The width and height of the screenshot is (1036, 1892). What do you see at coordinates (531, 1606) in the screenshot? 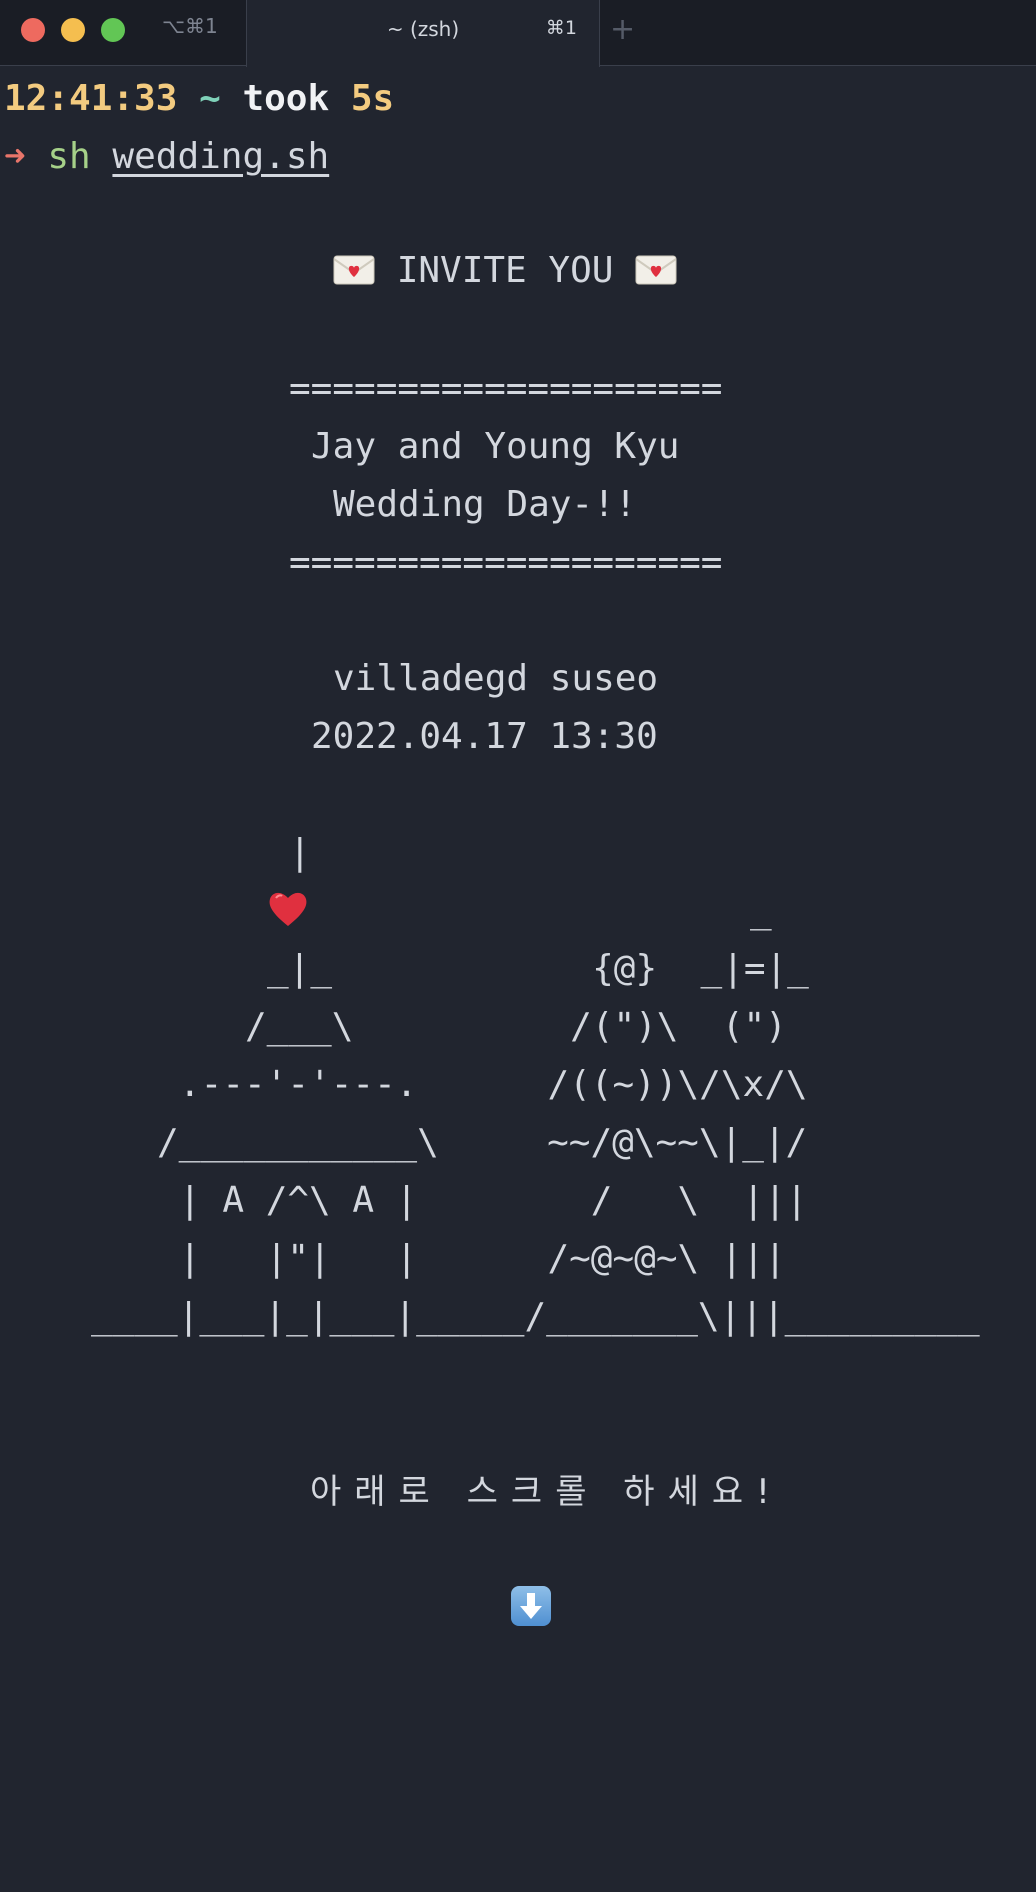
I see `down-arrow-icon` at bounding box center [531, 1606].